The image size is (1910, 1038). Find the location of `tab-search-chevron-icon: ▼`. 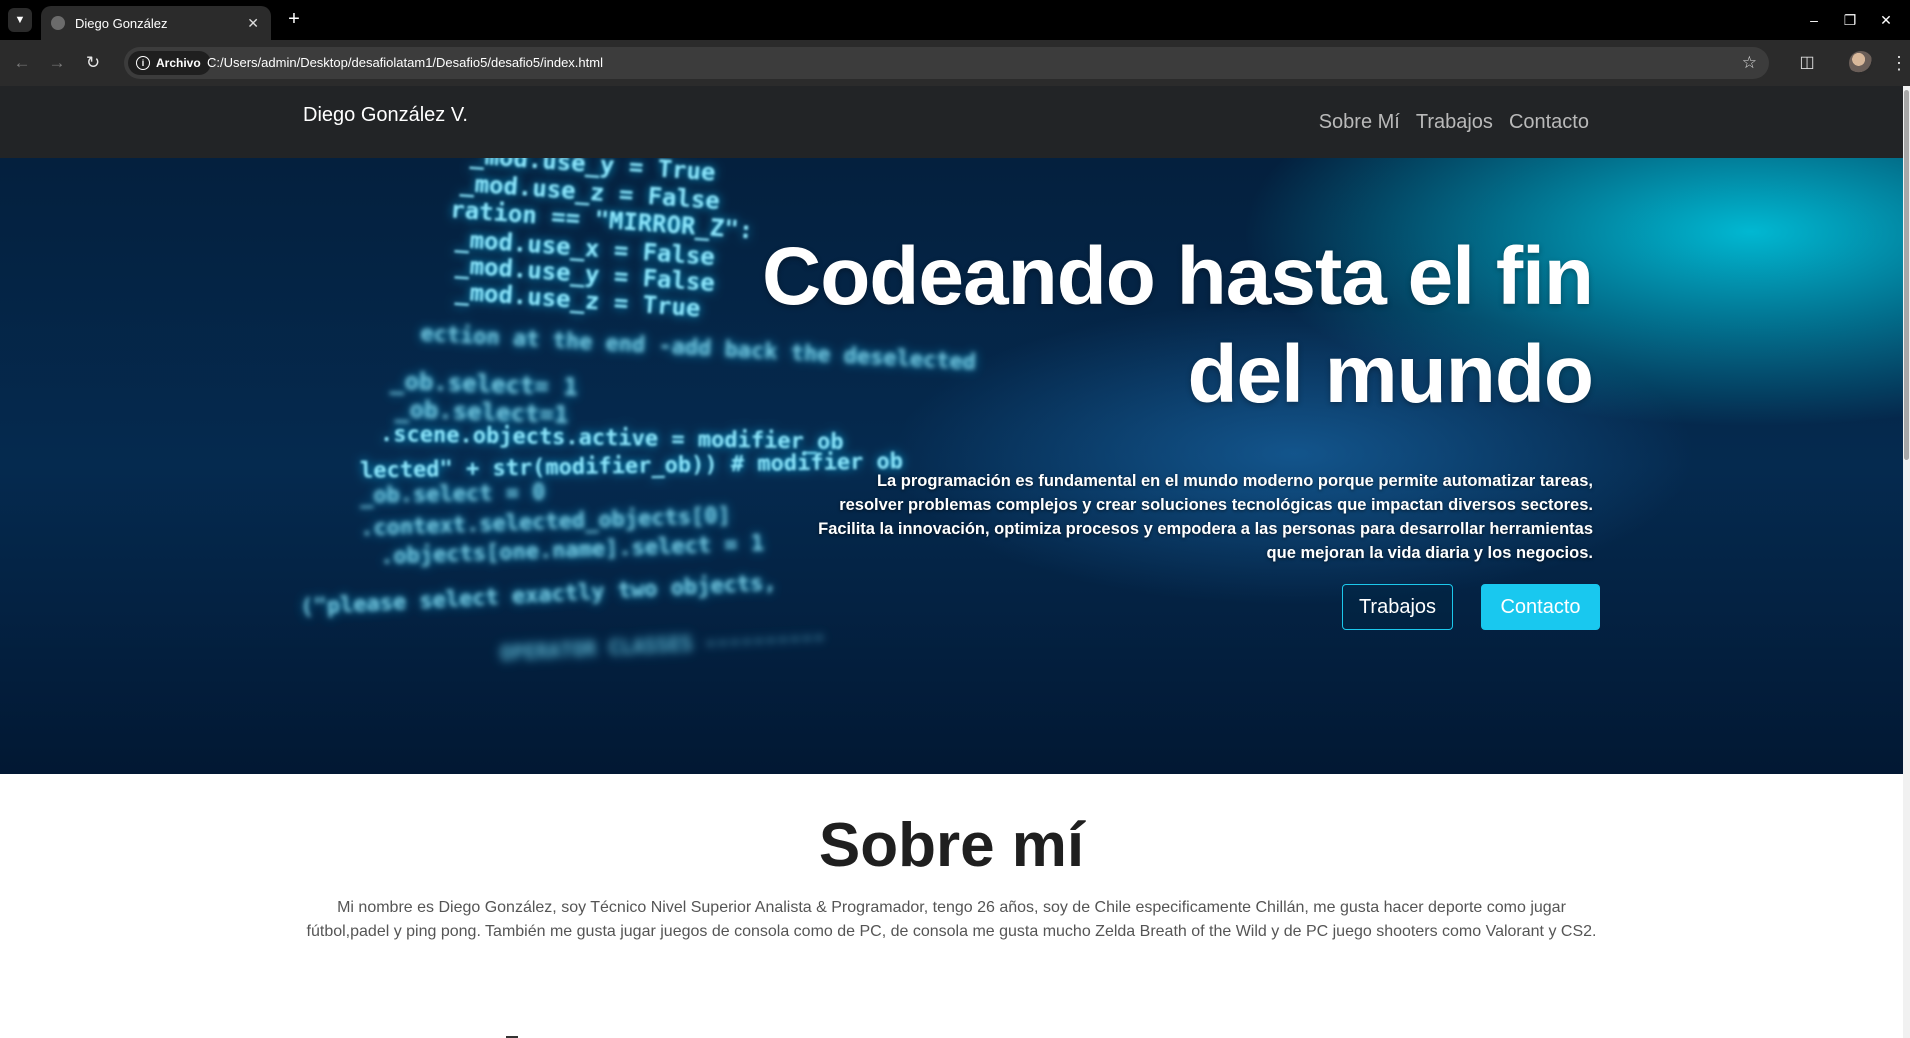

tab-search-chevron-icon: ▼ is located at coordinates (20, 20).